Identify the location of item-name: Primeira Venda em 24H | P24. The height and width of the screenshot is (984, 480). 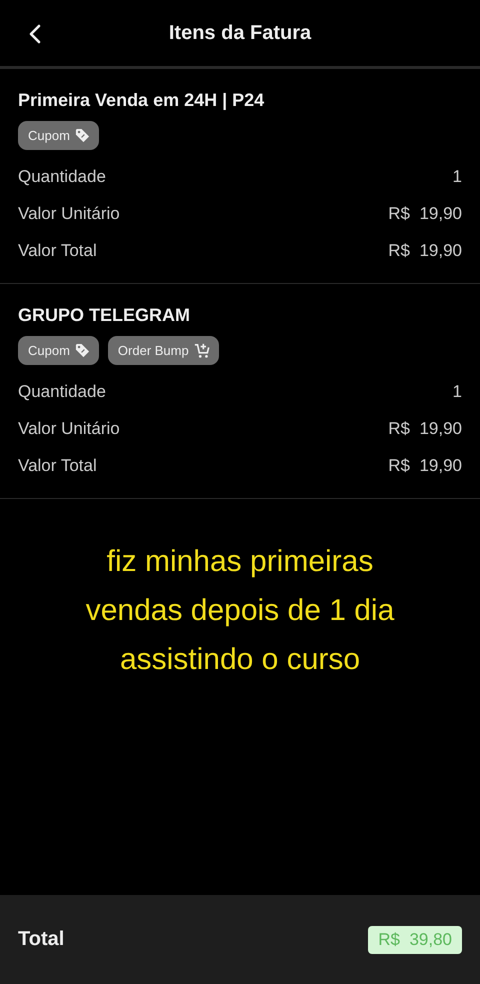
(142, 100).